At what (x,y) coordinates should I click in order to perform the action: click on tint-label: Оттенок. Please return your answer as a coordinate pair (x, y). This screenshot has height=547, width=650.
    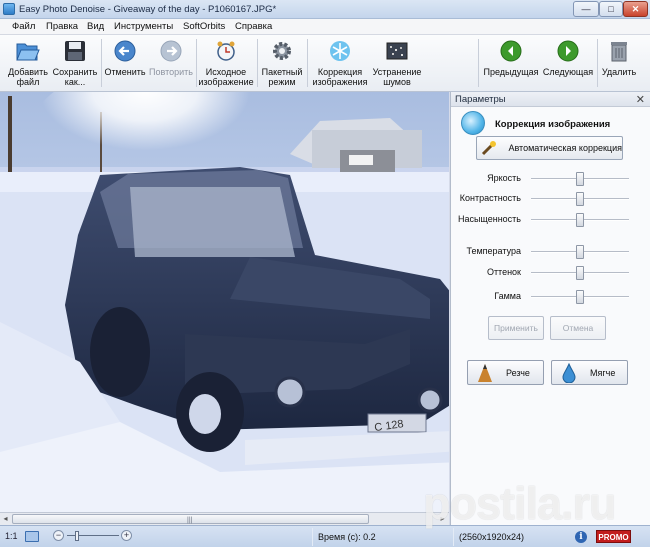
    Looking at the image, I should click on (503, 272).